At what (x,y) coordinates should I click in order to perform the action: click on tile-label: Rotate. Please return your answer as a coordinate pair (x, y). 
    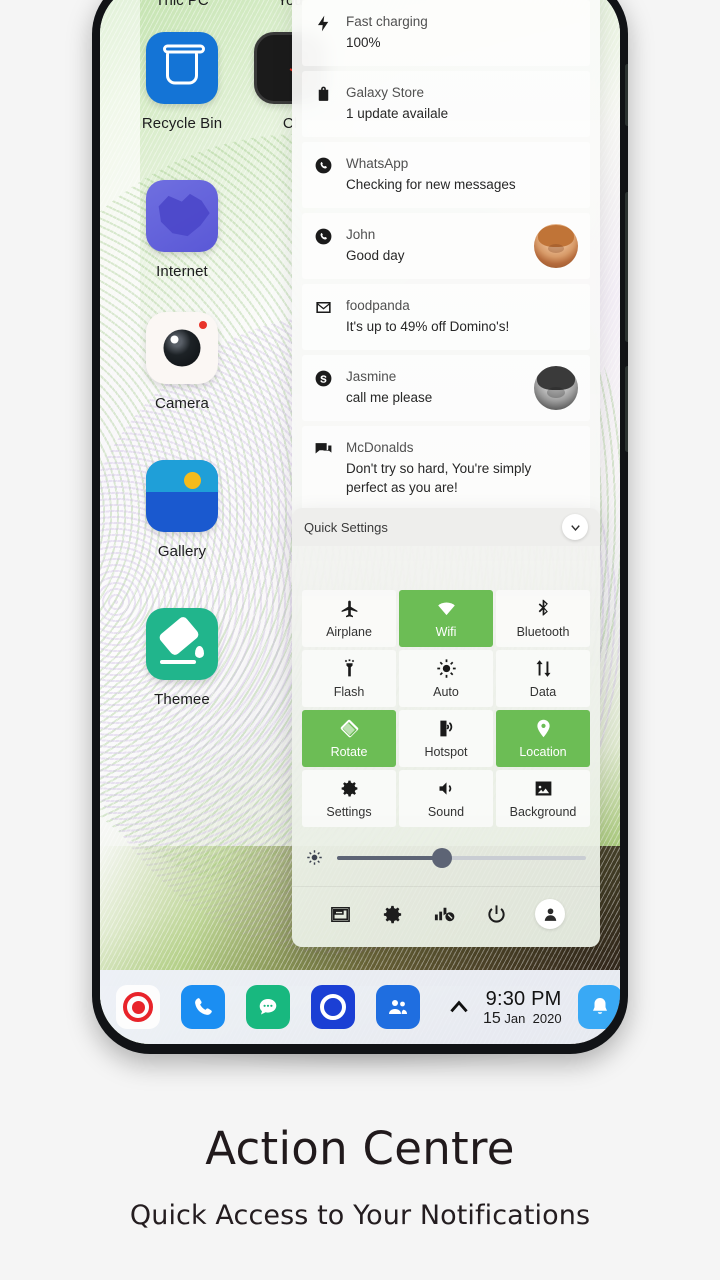
    Looking at the image, I should click on (349, 752).